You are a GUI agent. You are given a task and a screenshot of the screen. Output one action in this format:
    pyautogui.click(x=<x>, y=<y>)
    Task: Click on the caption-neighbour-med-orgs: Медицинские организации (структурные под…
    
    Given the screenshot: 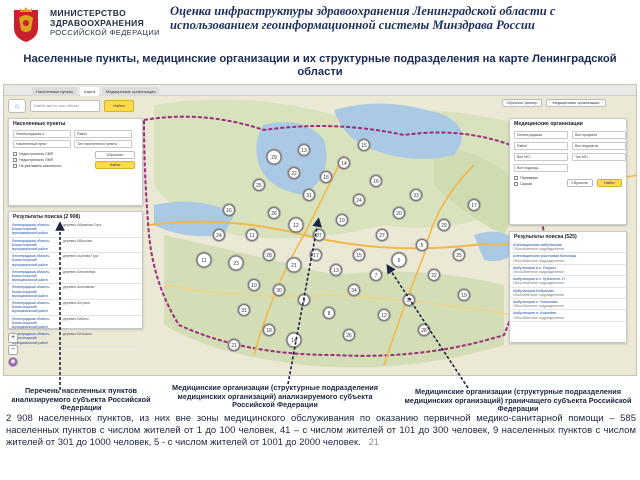 What is the action you would take?
    pyautogui.click(x=518, y=400)
    